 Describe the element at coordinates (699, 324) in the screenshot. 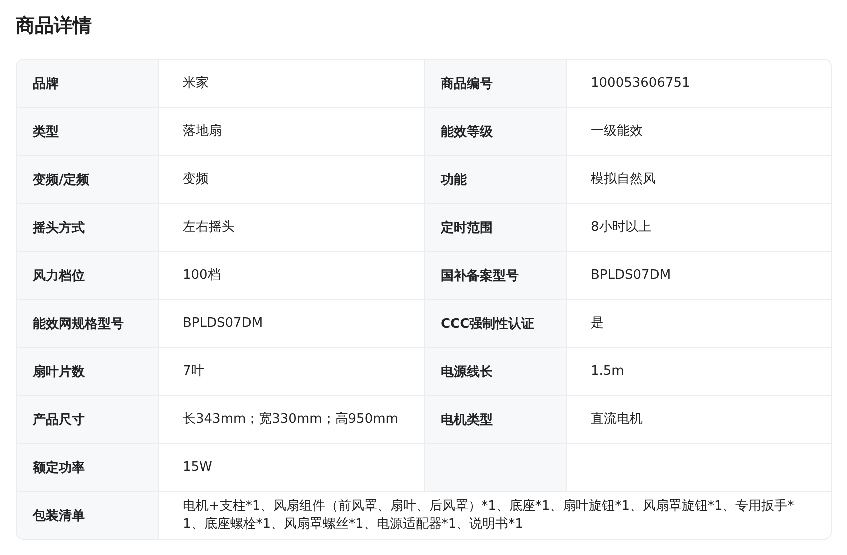

I see `spec-value: 是` at that location.